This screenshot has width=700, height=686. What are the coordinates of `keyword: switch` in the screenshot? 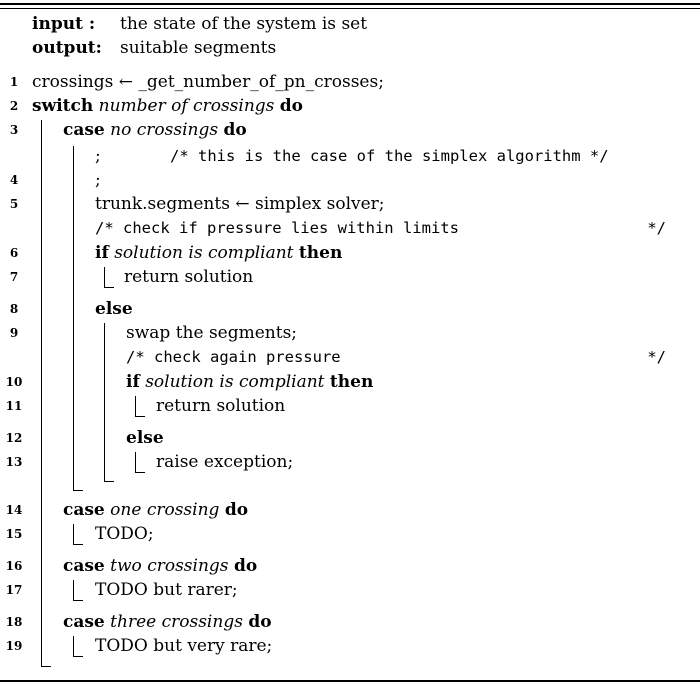 It's located at (63, 106).